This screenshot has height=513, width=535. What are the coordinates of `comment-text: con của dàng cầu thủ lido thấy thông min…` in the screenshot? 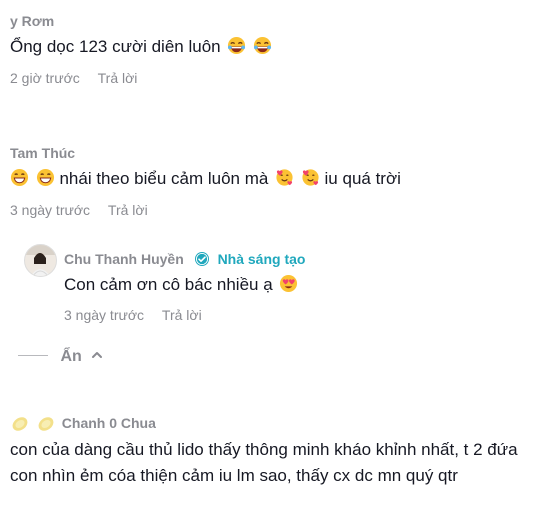 It's located at (264, 462).